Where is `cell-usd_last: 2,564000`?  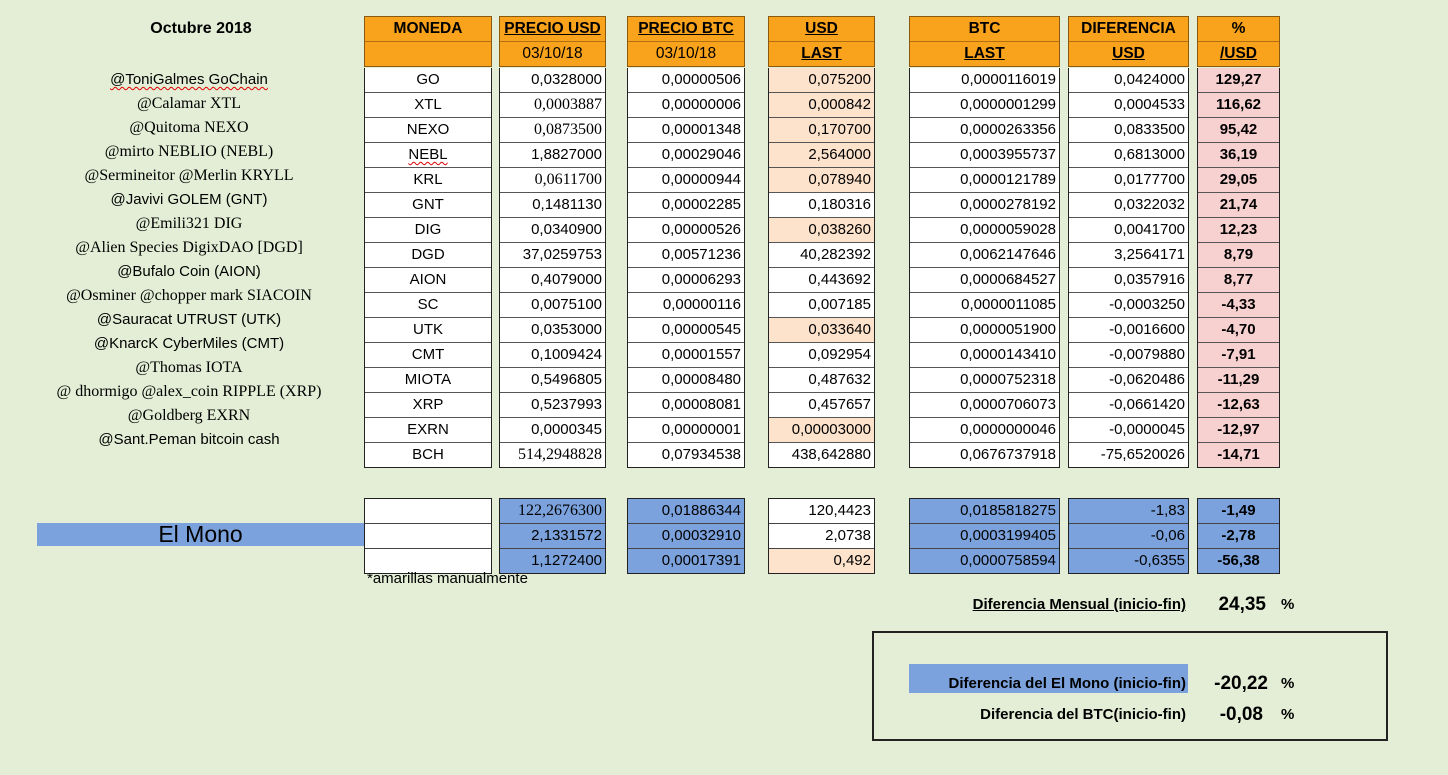
cell-usd_last: 2,564000 is located at coordinates (821, 155).